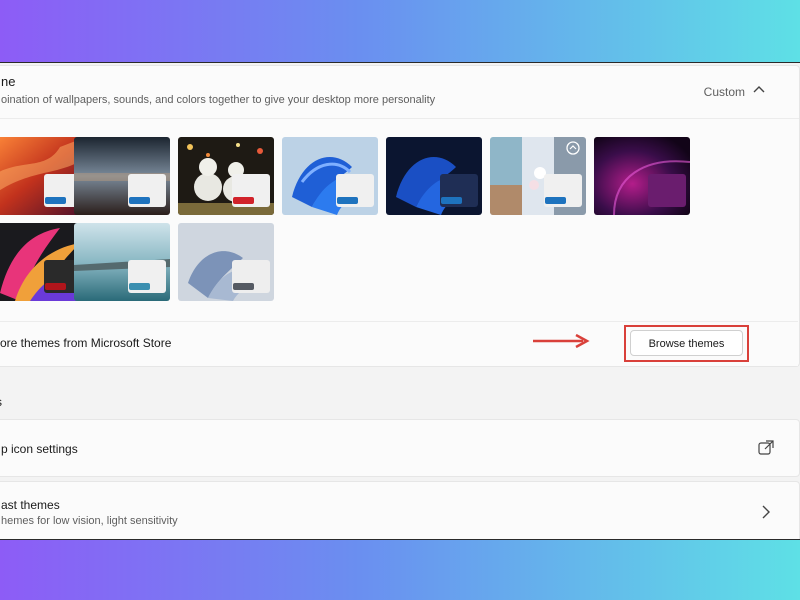  I want to click on theme-state: Custom, so click(724, 92).